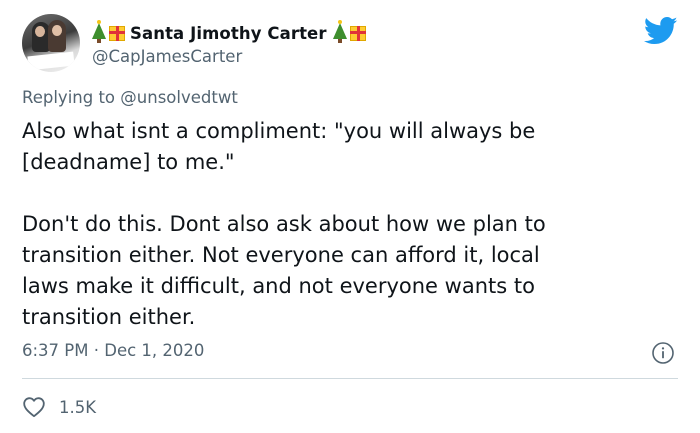 The image size is (700, 433). Describe the element at coordinates (109, 317) in the screenshot. I see `tweet-line: transition either.` at that location.